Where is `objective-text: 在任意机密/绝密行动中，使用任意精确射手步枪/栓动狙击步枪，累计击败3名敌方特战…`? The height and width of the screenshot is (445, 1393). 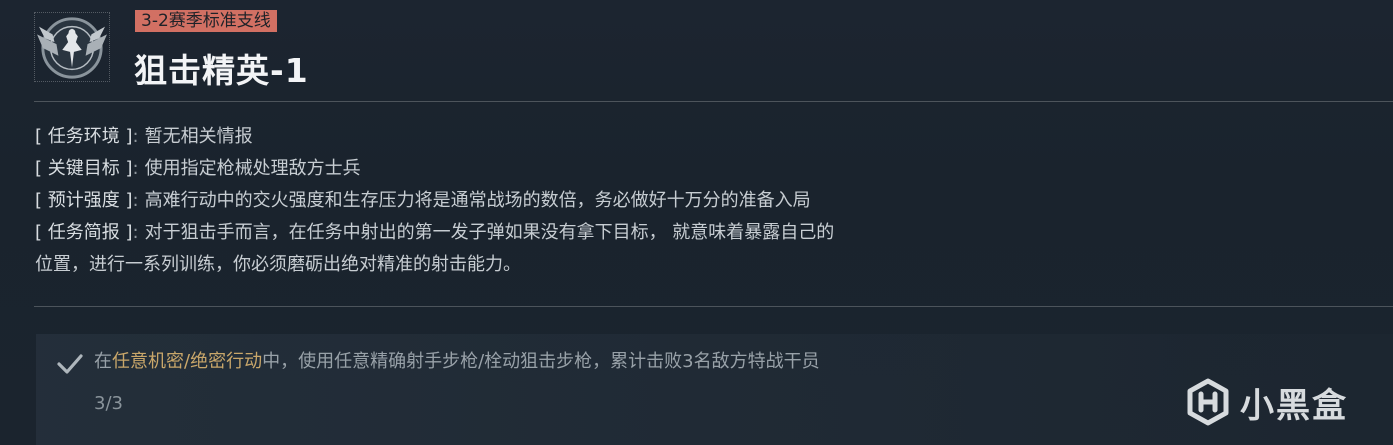
objective-text: 在任意机密/绝密行动中，使用任意精确射手步枪/栓动狙击步枪，累计击败3名敌方特战… is located at coordinates (457, 362).